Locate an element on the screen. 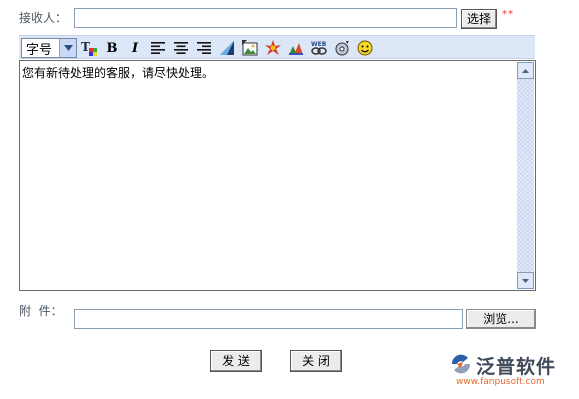 This screenshot has height=399, width=579. edit-icon is located at coordinates (227, 48).